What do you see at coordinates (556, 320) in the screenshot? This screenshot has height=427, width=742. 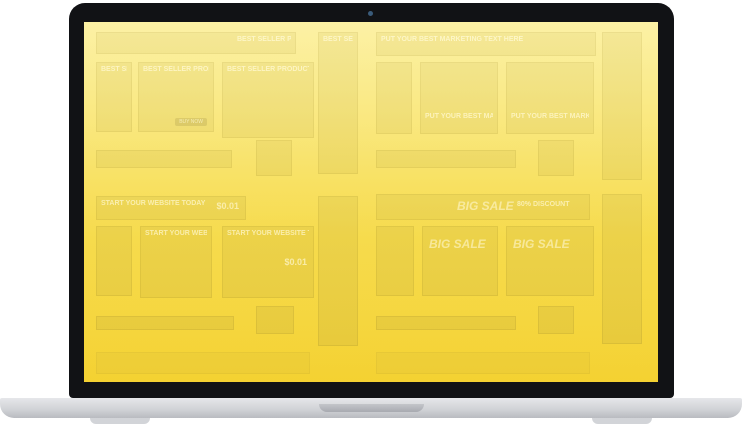 I see `banner-sale-square` at bounding box center [556, 320].